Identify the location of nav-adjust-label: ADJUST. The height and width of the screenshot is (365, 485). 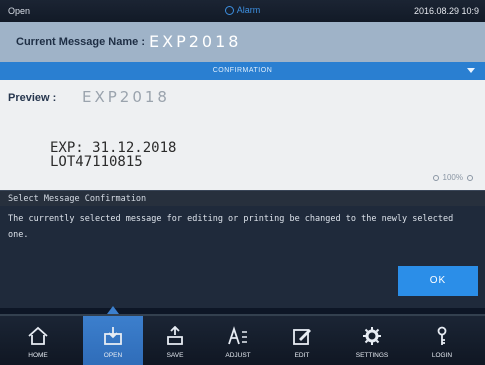
(238, 355).